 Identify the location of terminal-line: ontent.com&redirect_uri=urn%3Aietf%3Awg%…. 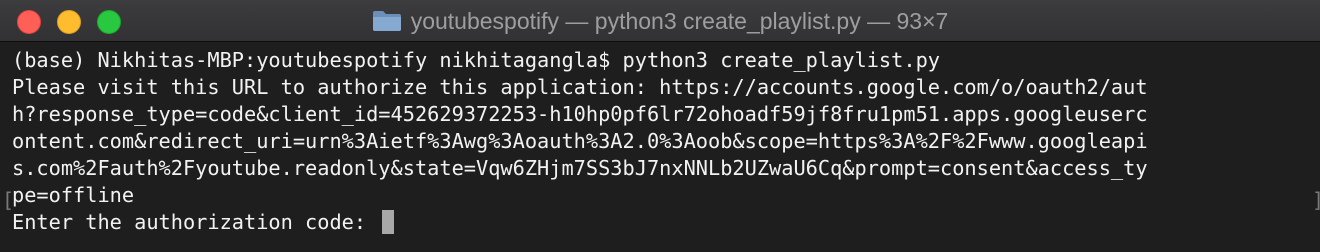
(580, 141).